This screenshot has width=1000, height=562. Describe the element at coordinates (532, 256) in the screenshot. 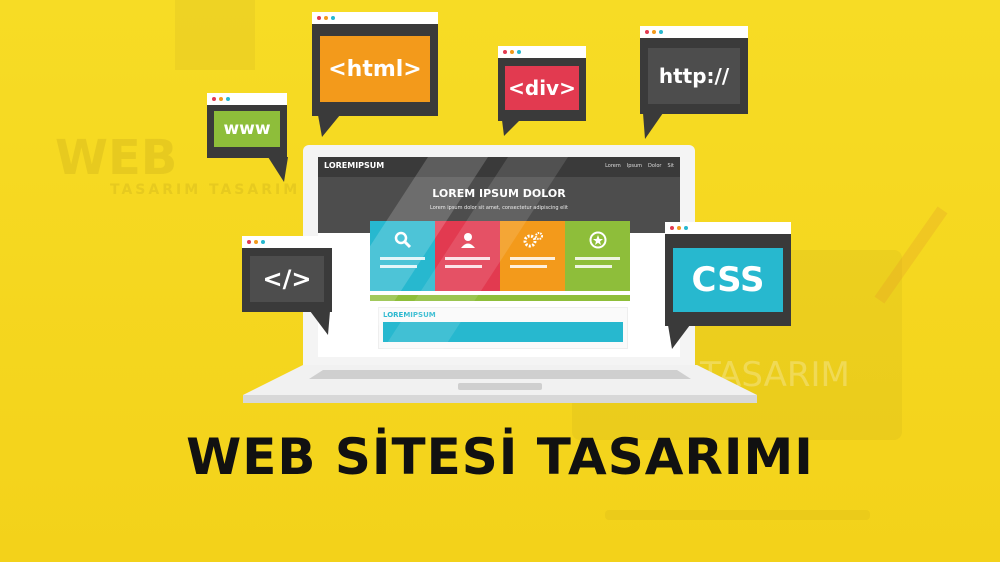

I see `feature-card-settings` at that location.